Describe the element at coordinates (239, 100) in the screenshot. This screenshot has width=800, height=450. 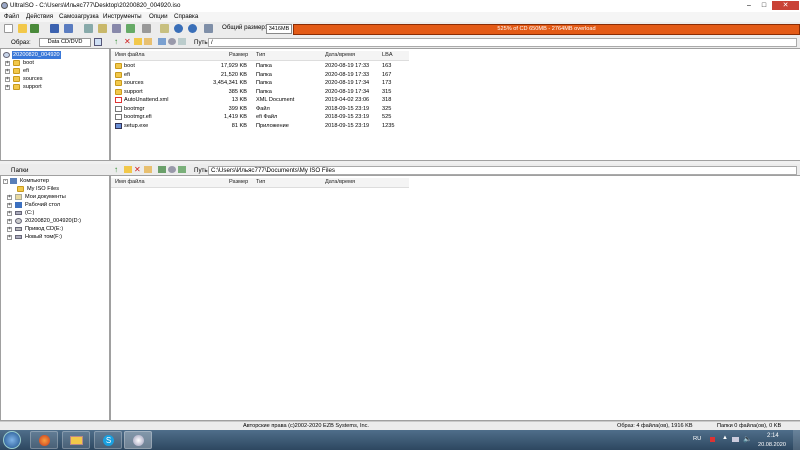
I see `cell-size: 13 KB` at that location.